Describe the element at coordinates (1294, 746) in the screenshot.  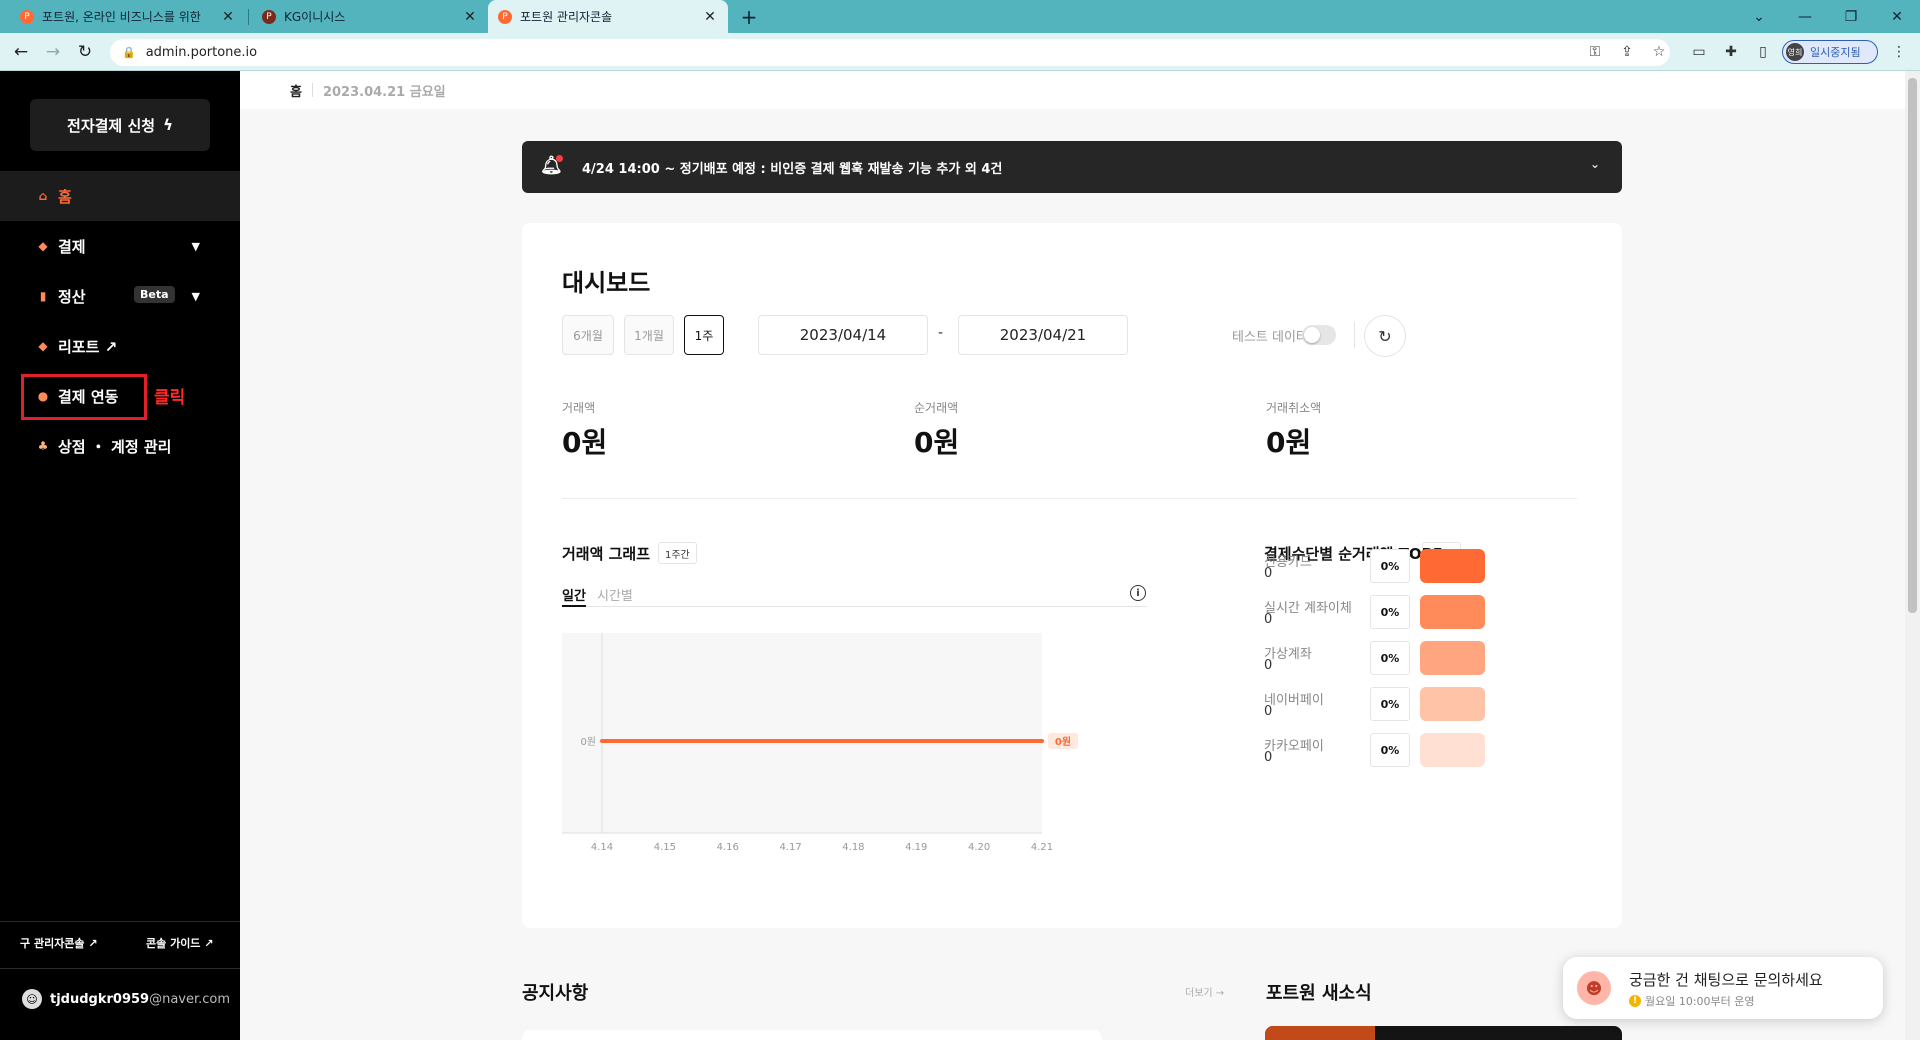
I see `payment-method-name: 카카오페이` at that location.